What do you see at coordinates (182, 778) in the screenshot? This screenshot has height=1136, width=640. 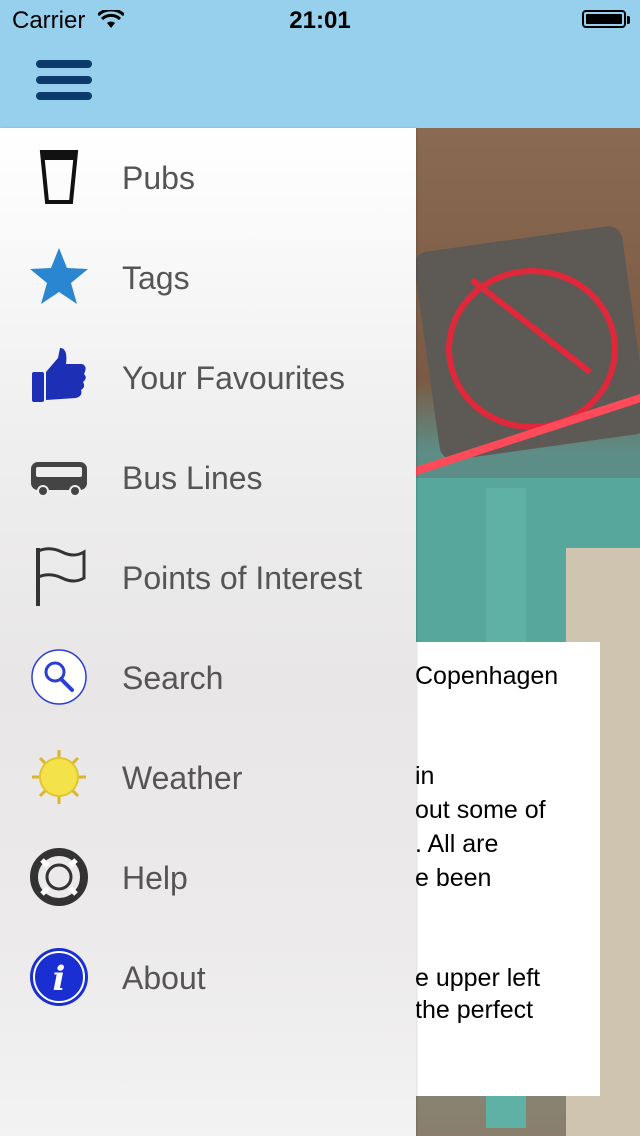 I see `menu-item-label: Weather` at bounding box center [182, 778].